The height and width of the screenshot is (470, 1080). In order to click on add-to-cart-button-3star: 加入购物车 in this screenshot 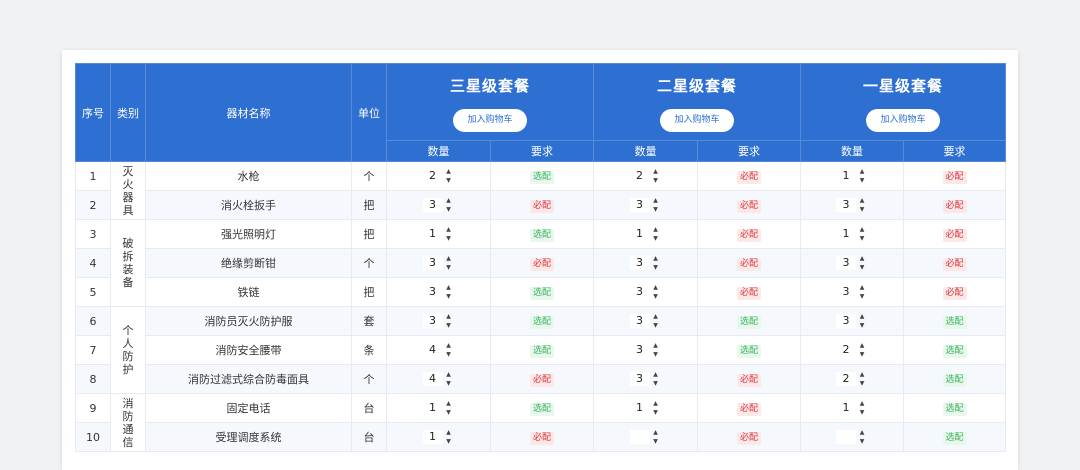, I will do `click(490, 120)`.